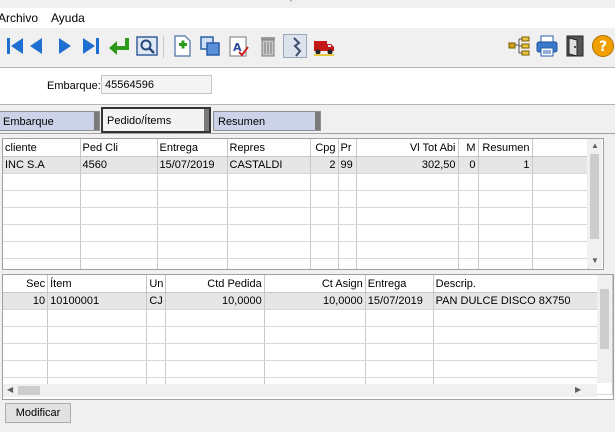 This screenshot has height=432, width=615. What do you see at coordinates (268, 46) in the screenshot?
I see `trash-icon` at bounding box center [268, 46].